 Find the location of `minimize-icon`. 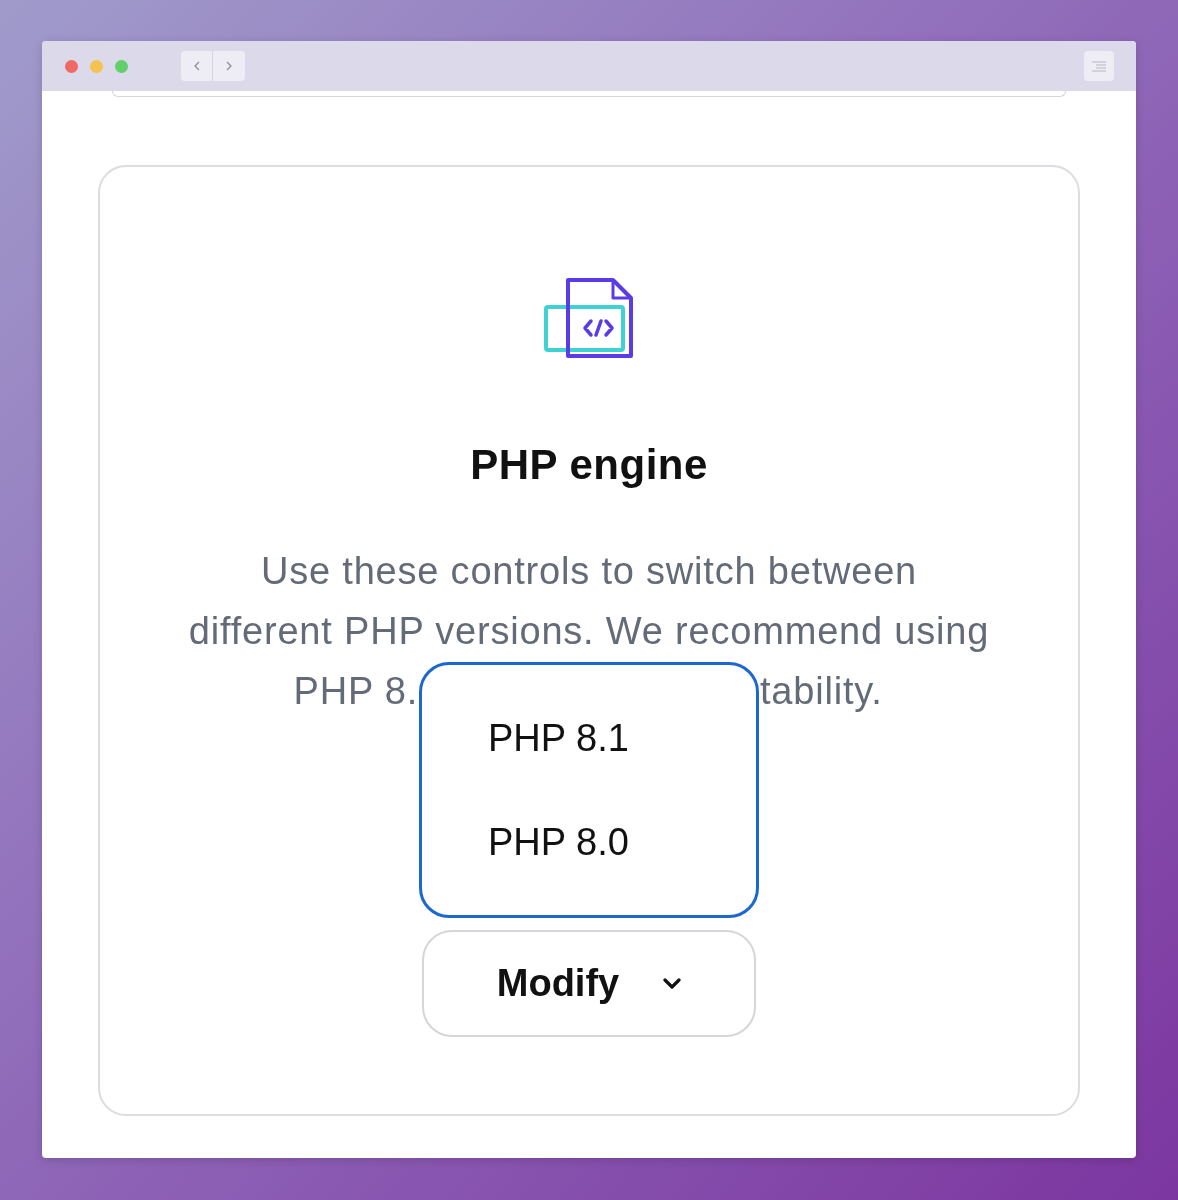

minimize-icon is located at coordinates (96, 66).